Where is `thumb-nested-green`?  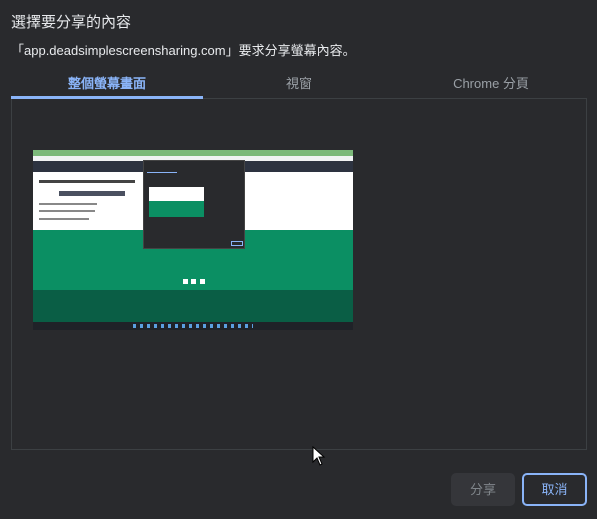 thumb-nested-green is located at coordinates (176, 209).